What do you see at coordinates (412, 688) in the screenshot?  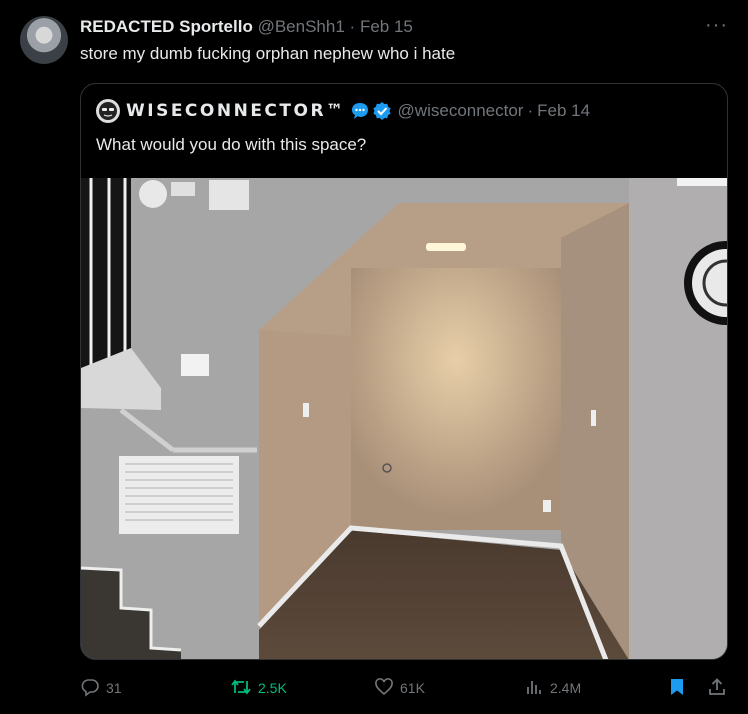 I see `like-count: 61K` at bounding box center [412, 688].